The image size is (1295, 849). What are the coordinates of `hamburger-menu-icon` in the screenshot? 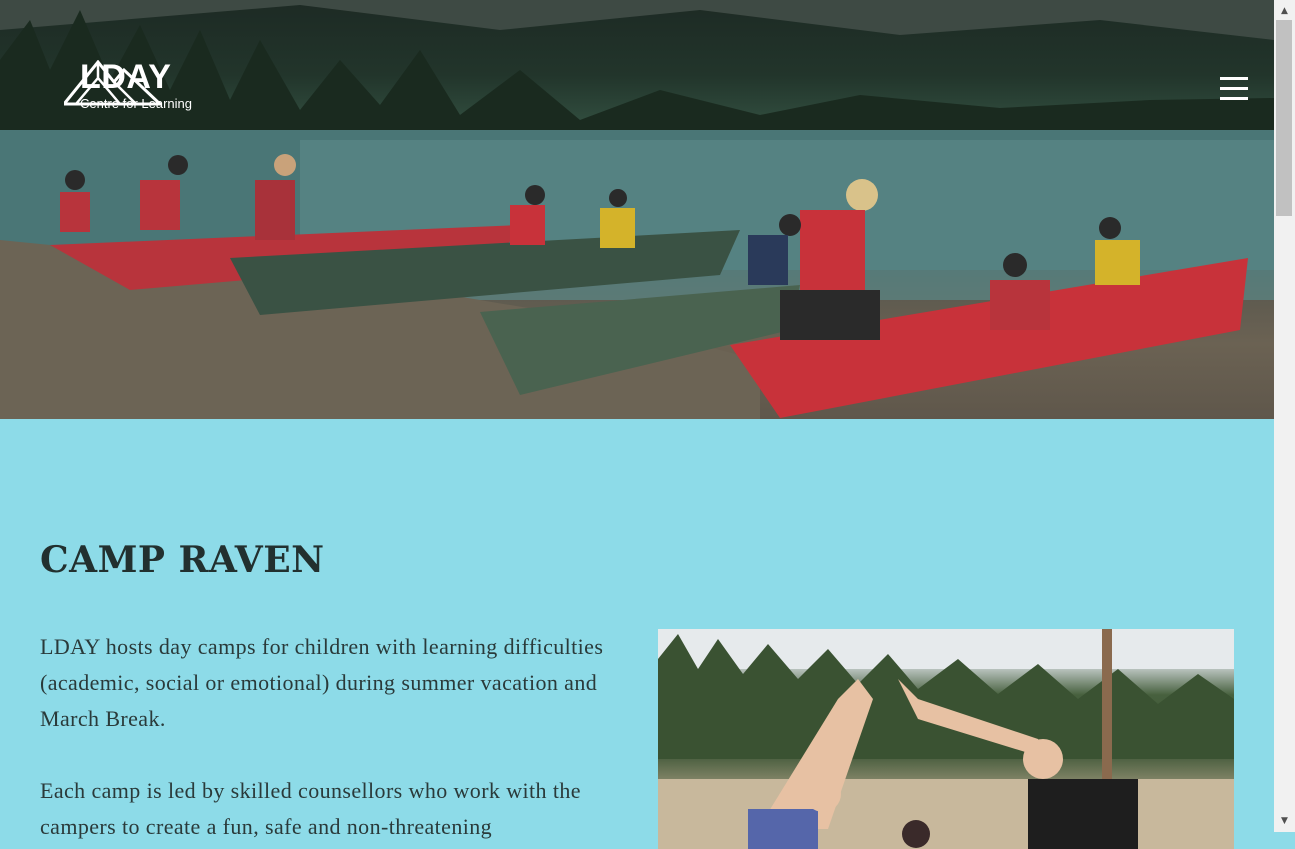 It's located at (1235, 88).